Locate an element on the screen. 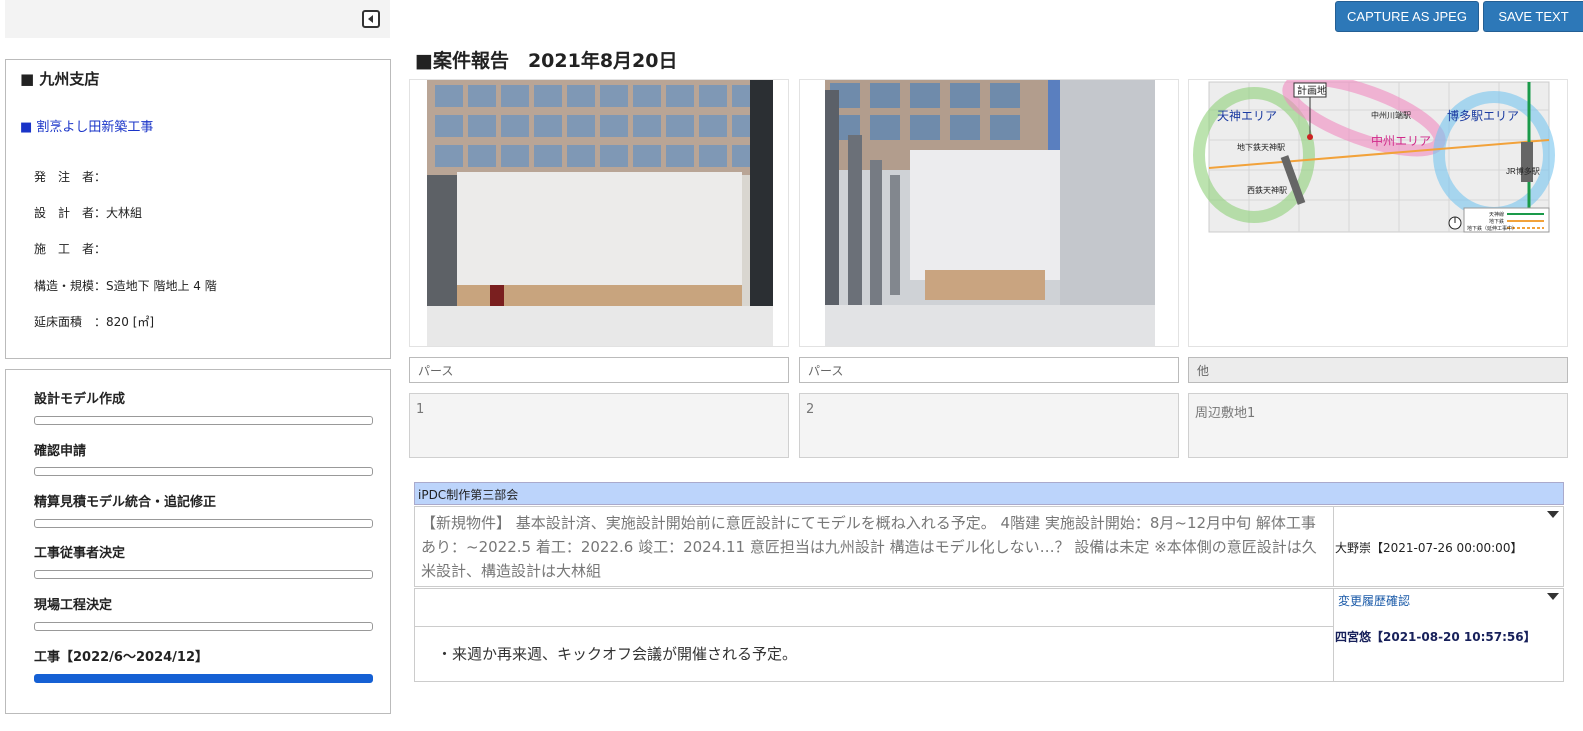 This screenshot has height=731, width=1583. facade-render-image is located at coordinates (600, 213).